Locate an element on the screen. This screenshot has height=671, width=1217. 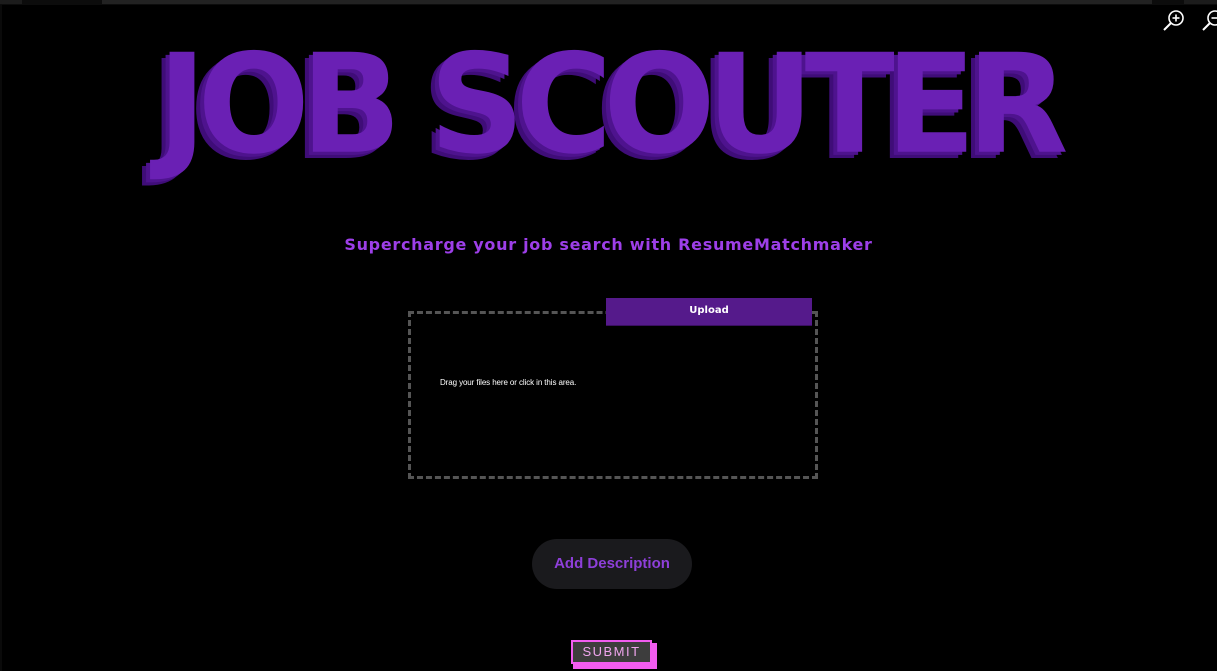
upload-button: Upload is located at coordinates (709, 312).